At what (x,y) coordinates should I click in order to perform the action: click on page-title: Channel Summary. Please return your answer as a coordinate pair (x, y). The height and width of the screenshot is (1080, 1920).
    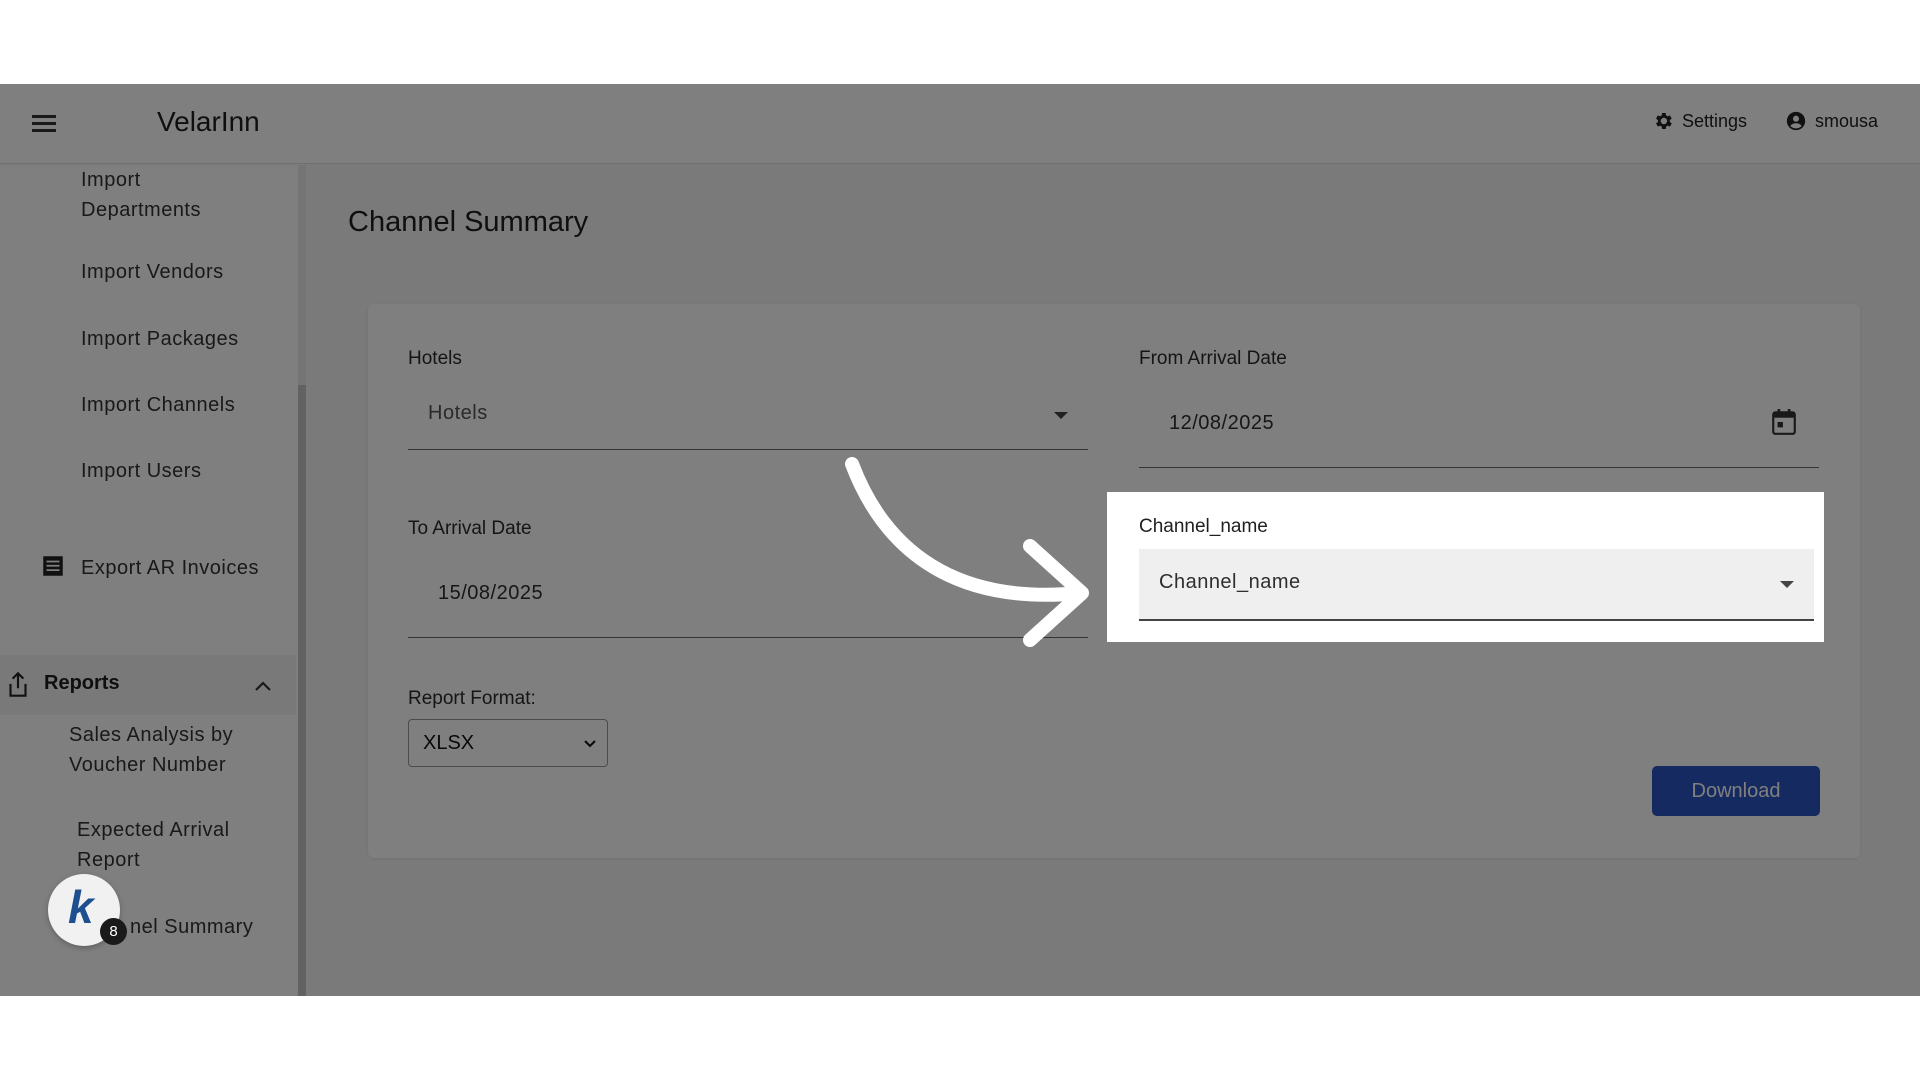
    Looking at the image, I should click on (468, 222).